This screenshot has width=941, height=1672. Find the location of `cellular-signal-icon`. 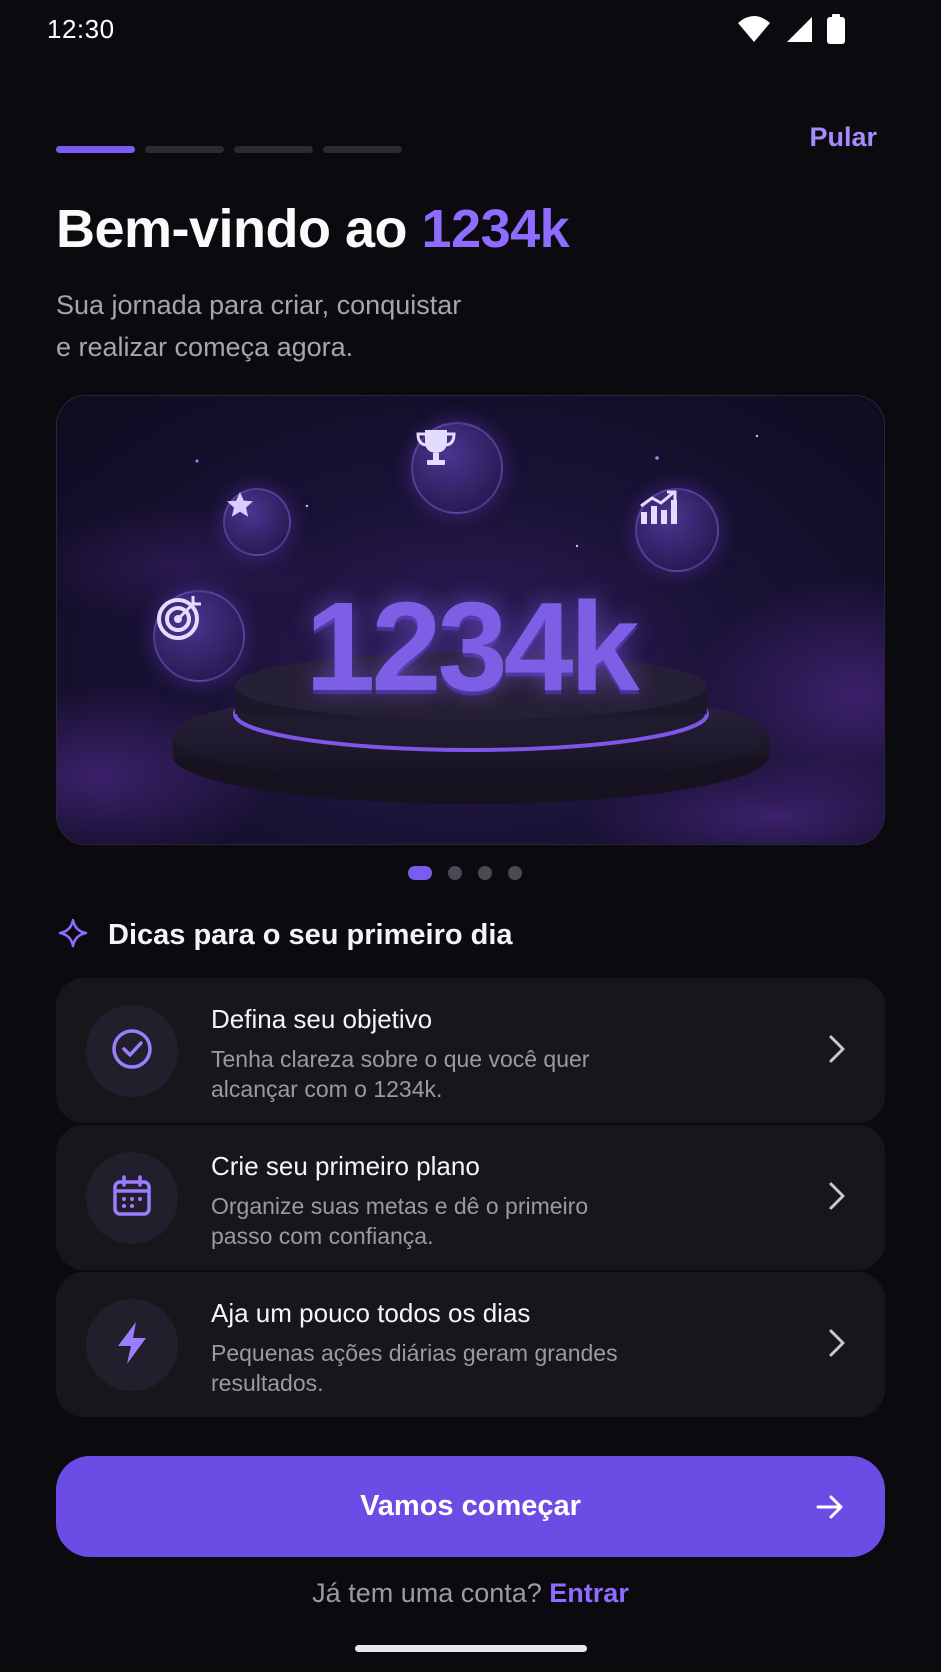

cellular-signal-icon is located at coordinates (799, 31).